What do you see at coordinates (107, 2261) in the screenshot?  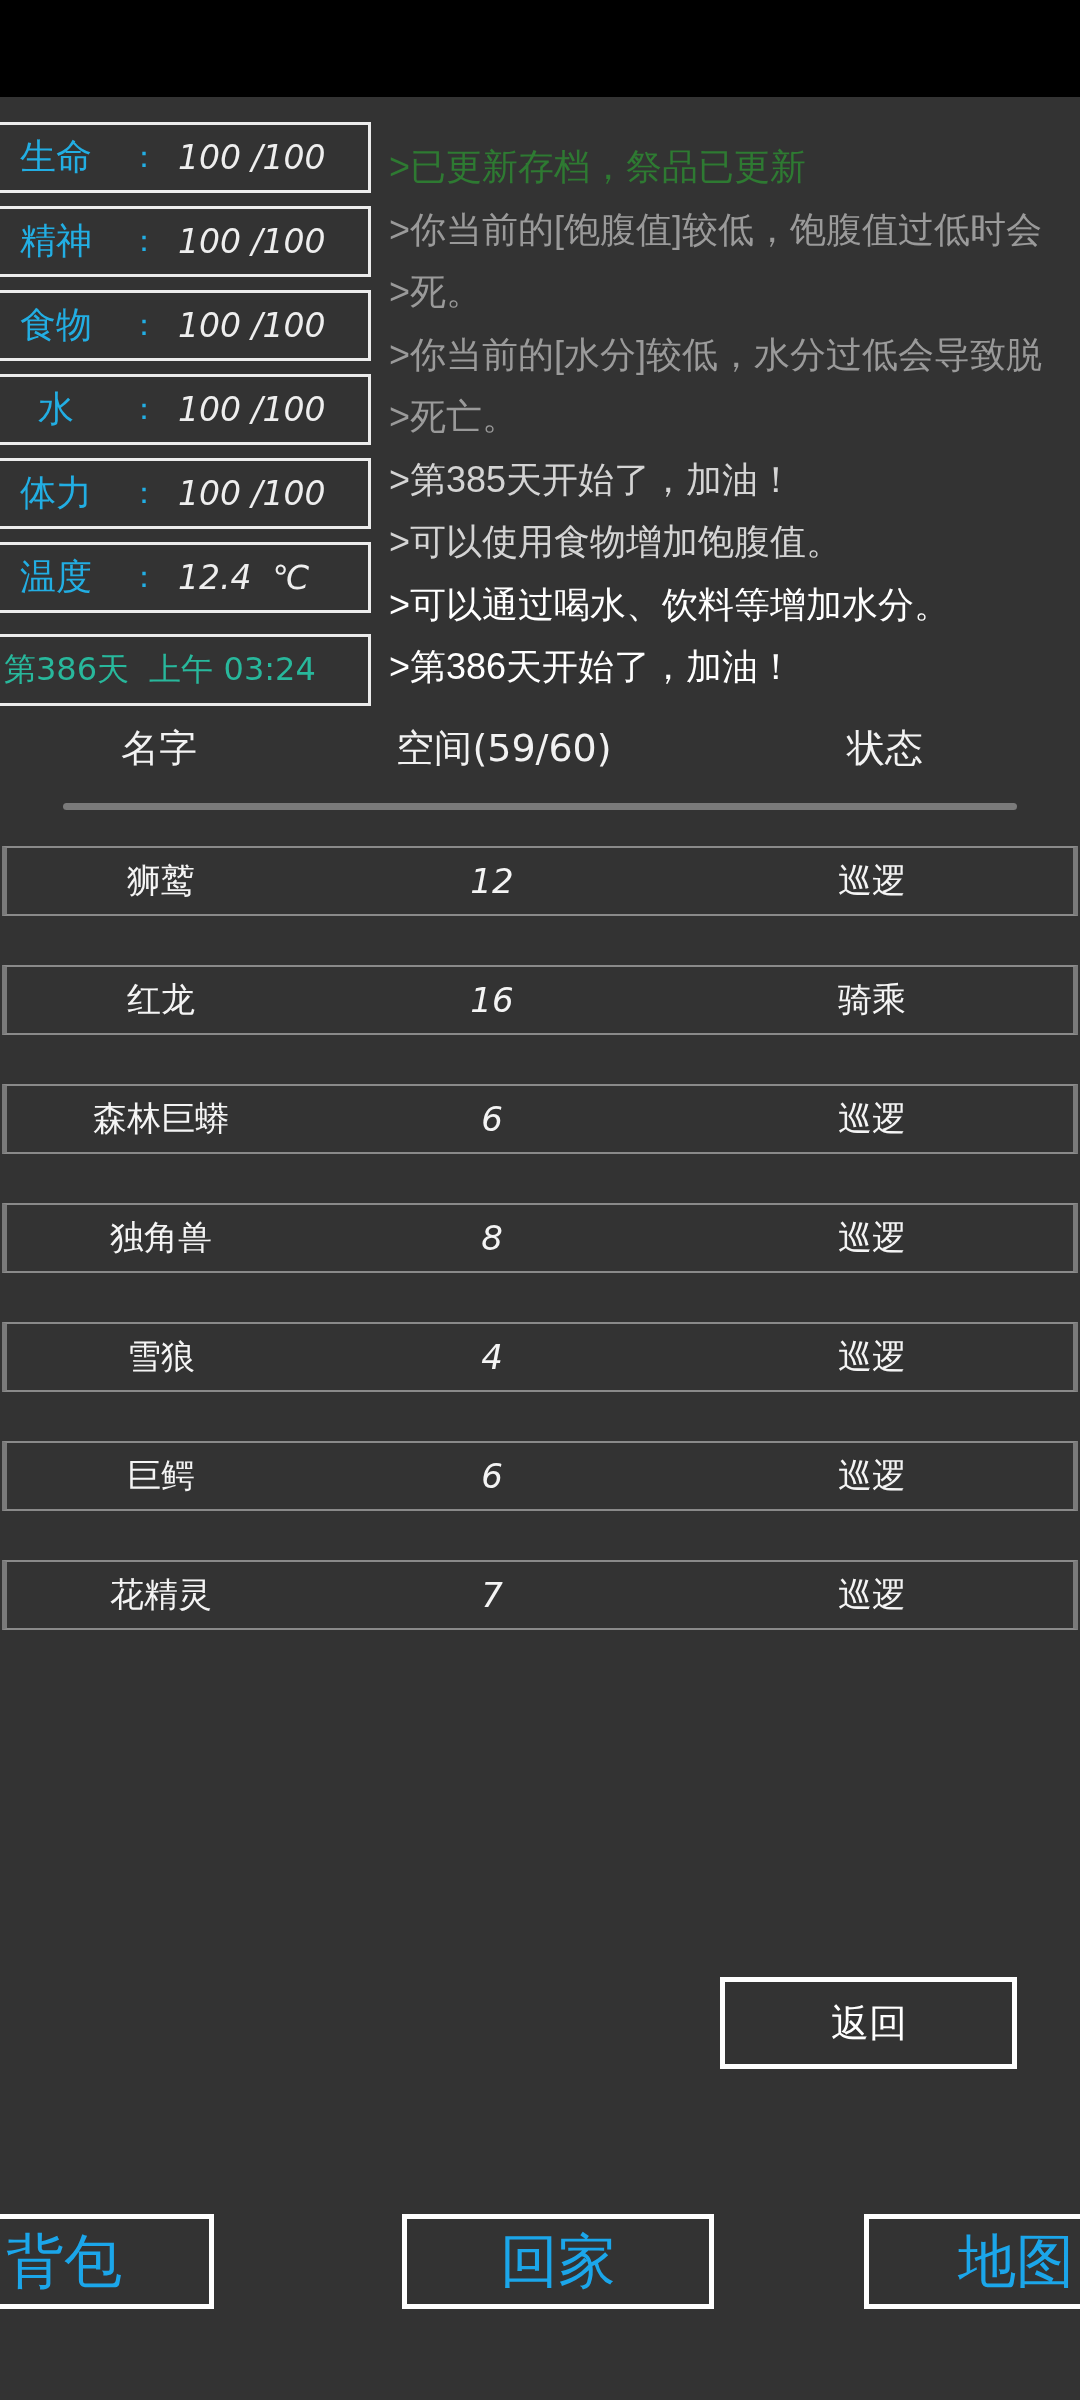 I see `nav-button: 背包` at bounding box center [107, 2261].